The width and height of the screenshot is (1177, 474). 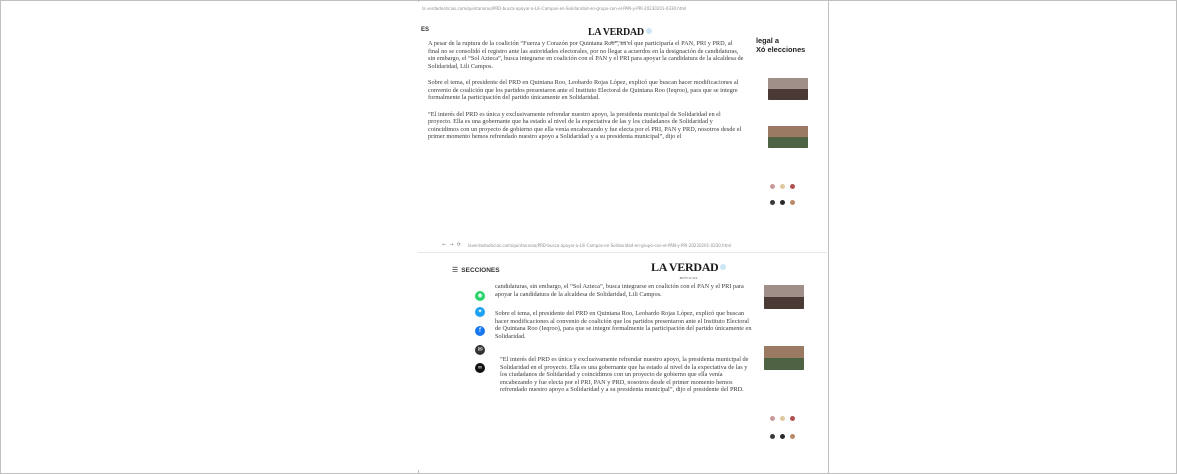 What do you see at coordinates (480, 312) in the screenshot?
I see `twitter-icon: ✦` at bounding box center [480, 312].